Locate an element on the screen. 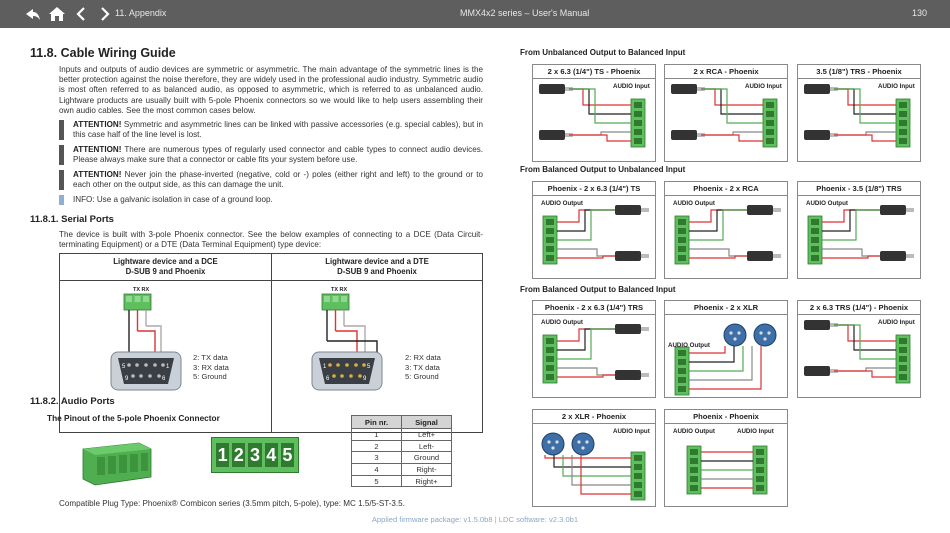 The image size is (950, 533). manual-title: MMX4x2 series – User's Manual is located at coordinates (525, 13).